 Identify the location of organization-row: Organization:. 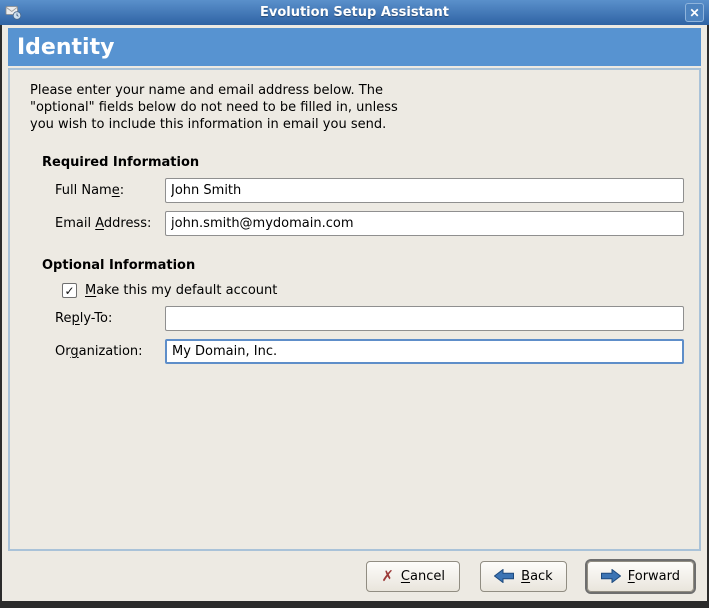
(371, 351).